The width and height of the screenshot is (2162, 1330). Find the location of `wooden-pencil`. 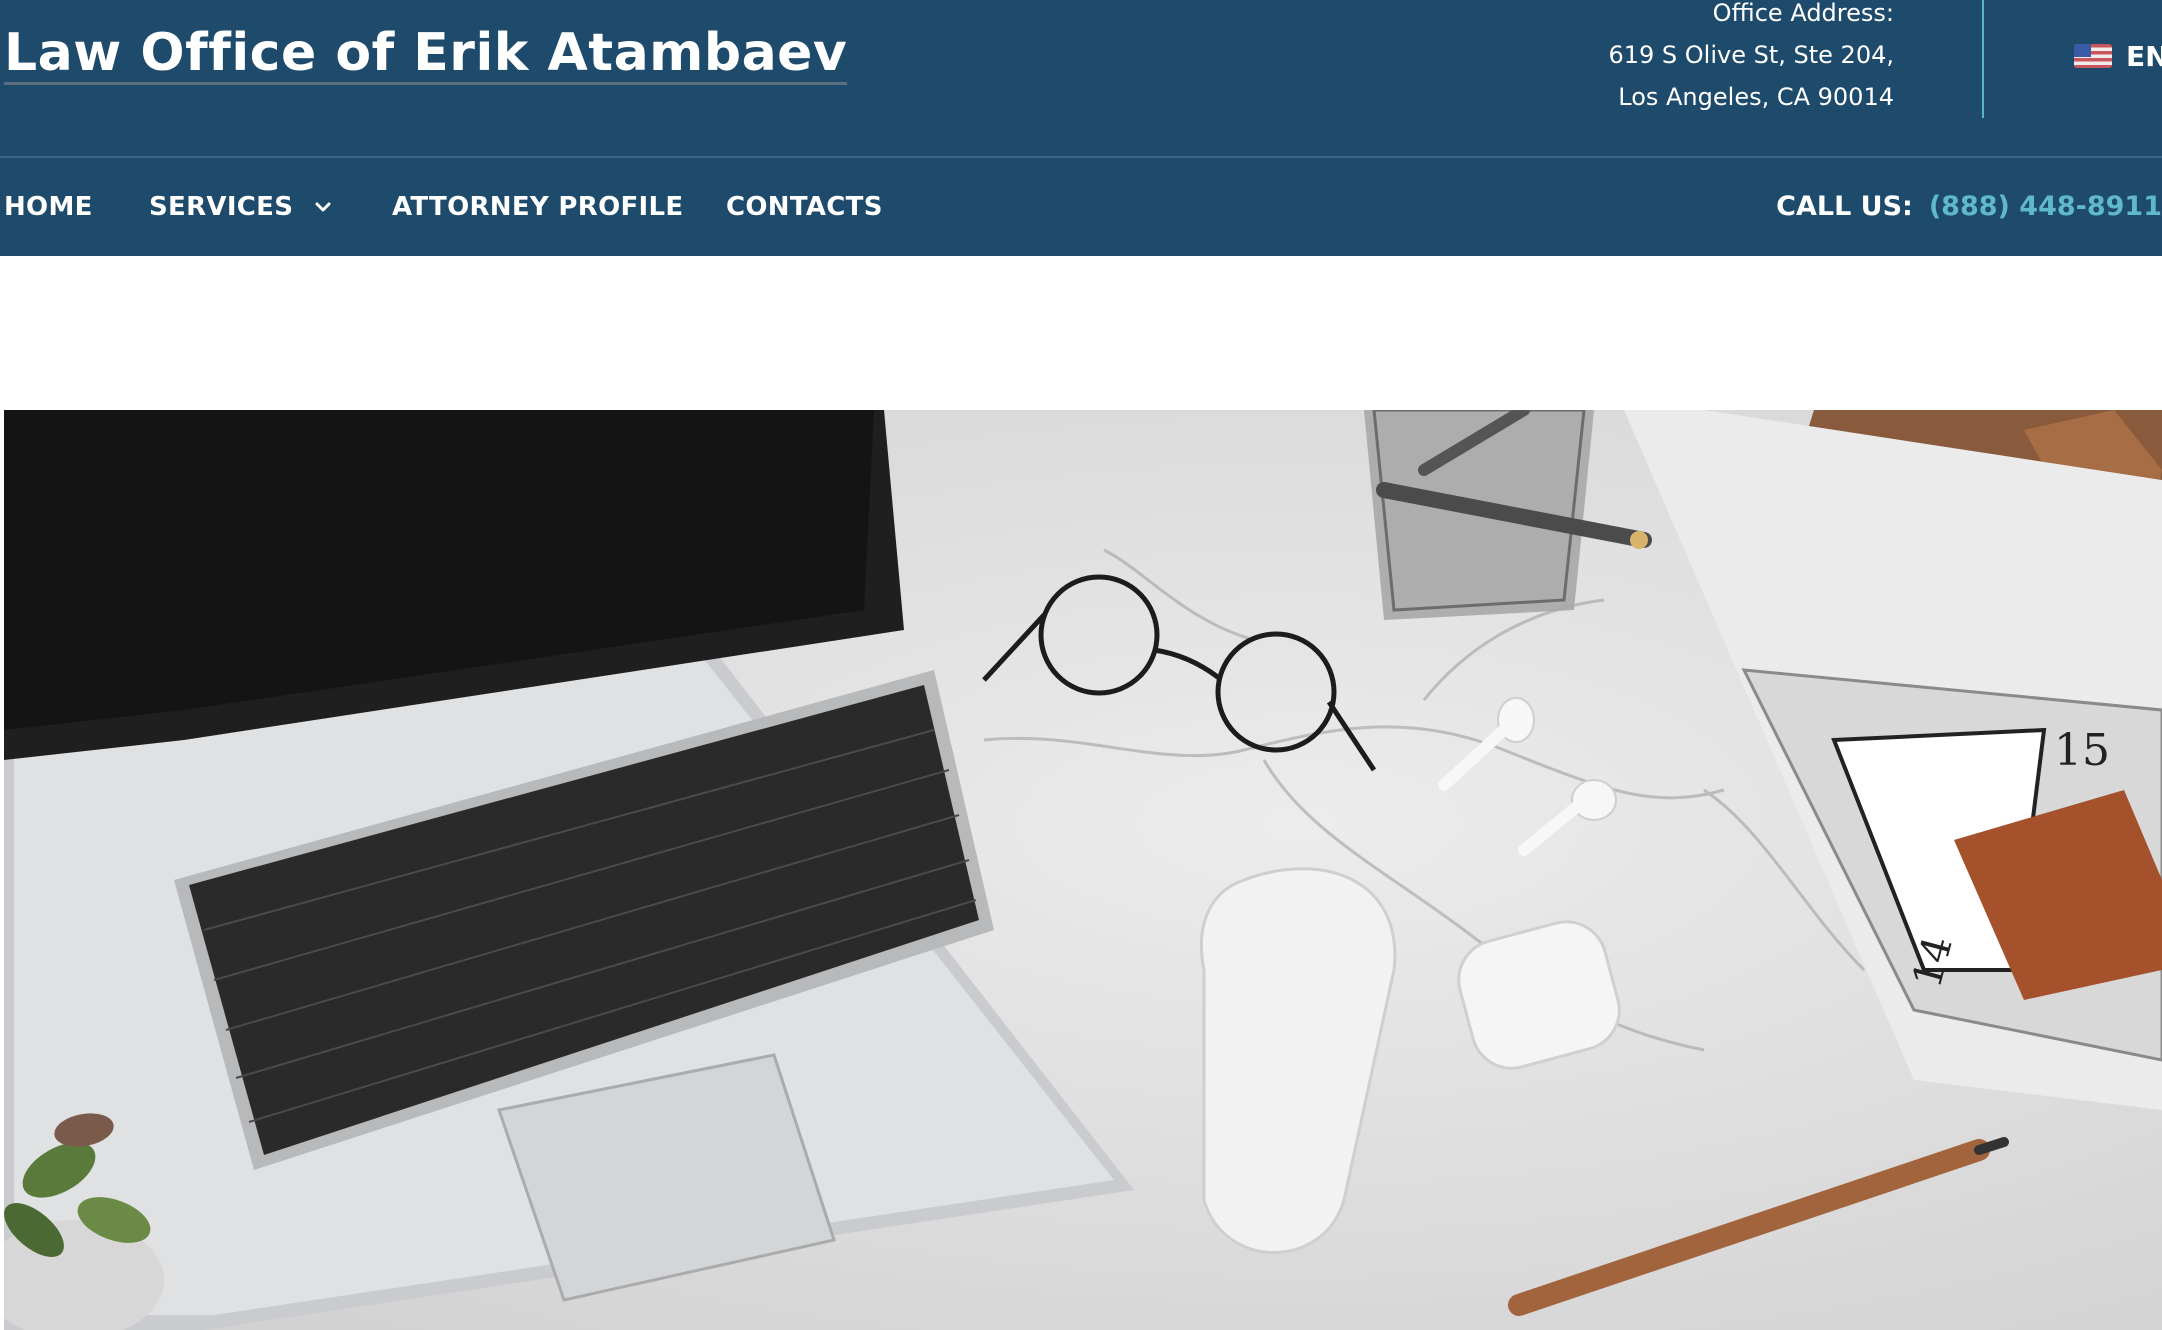

wooden-pencil is located at coordinates (1758, 1226).